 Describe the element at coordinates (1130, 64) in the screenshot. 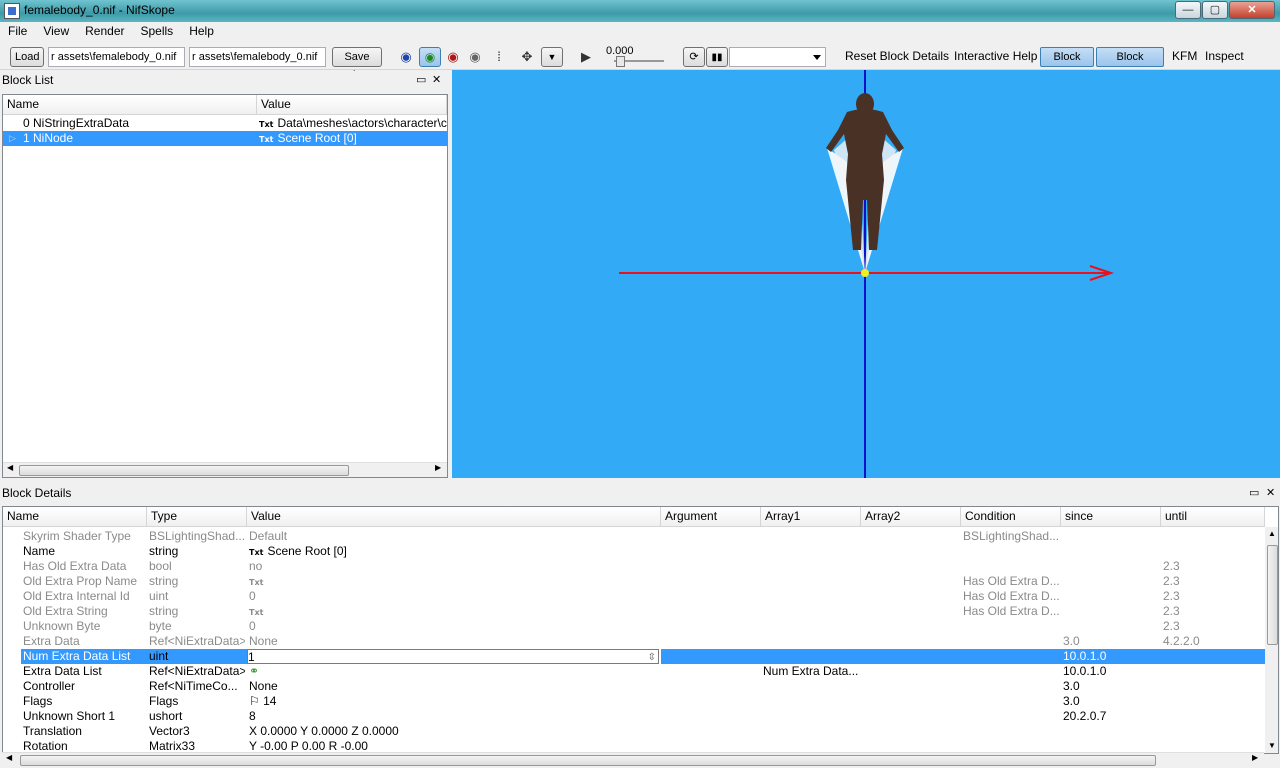

I see `block-details-toggle: Block Details` at that location.